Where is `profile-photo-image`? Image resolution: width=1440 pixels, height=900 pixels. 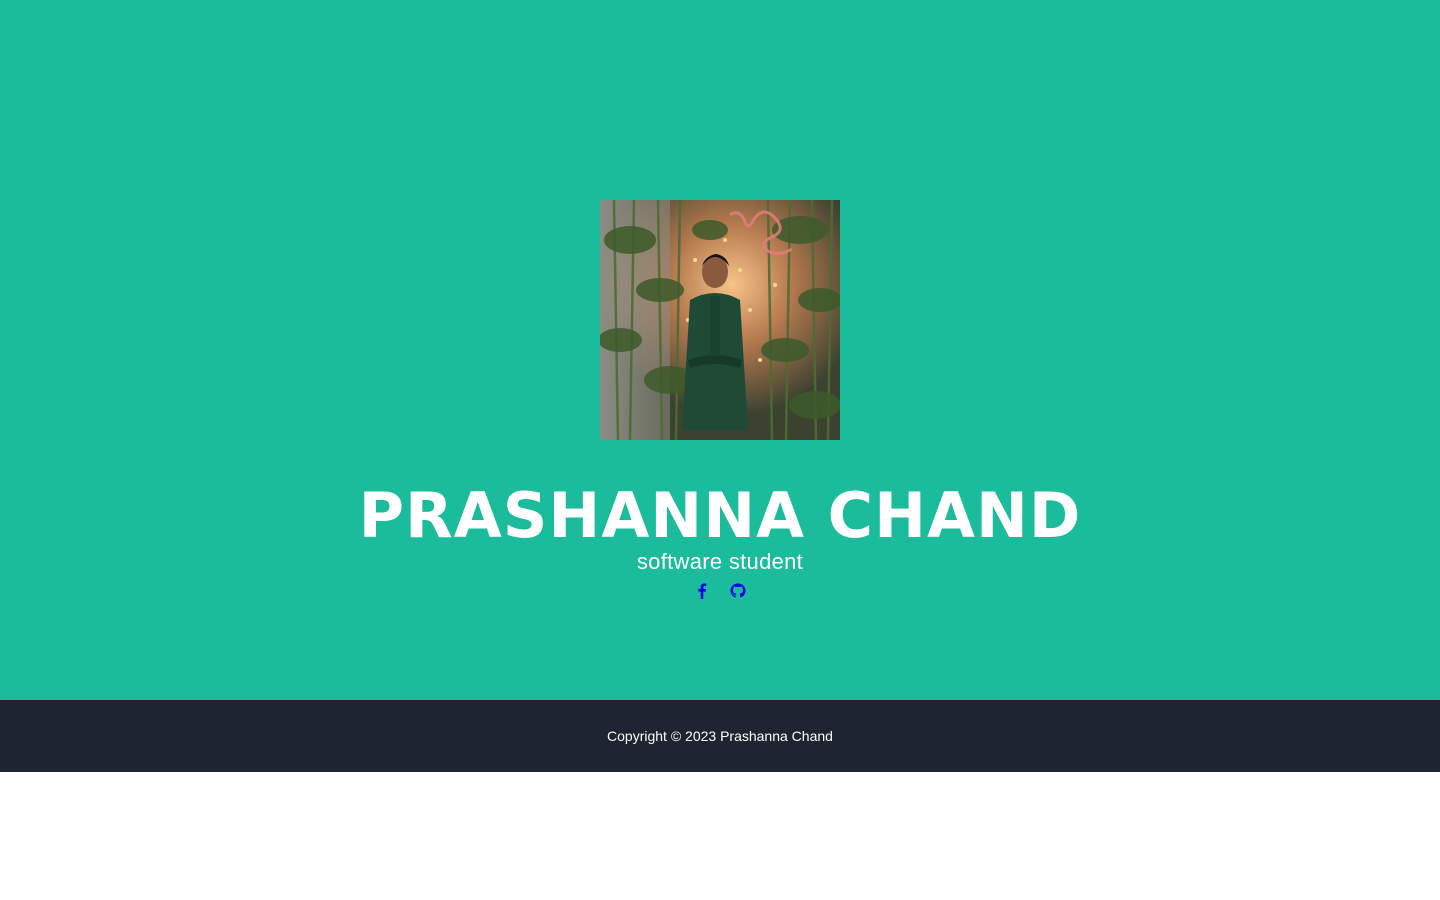 profile-photo-image is located at coordinates (720, 320).